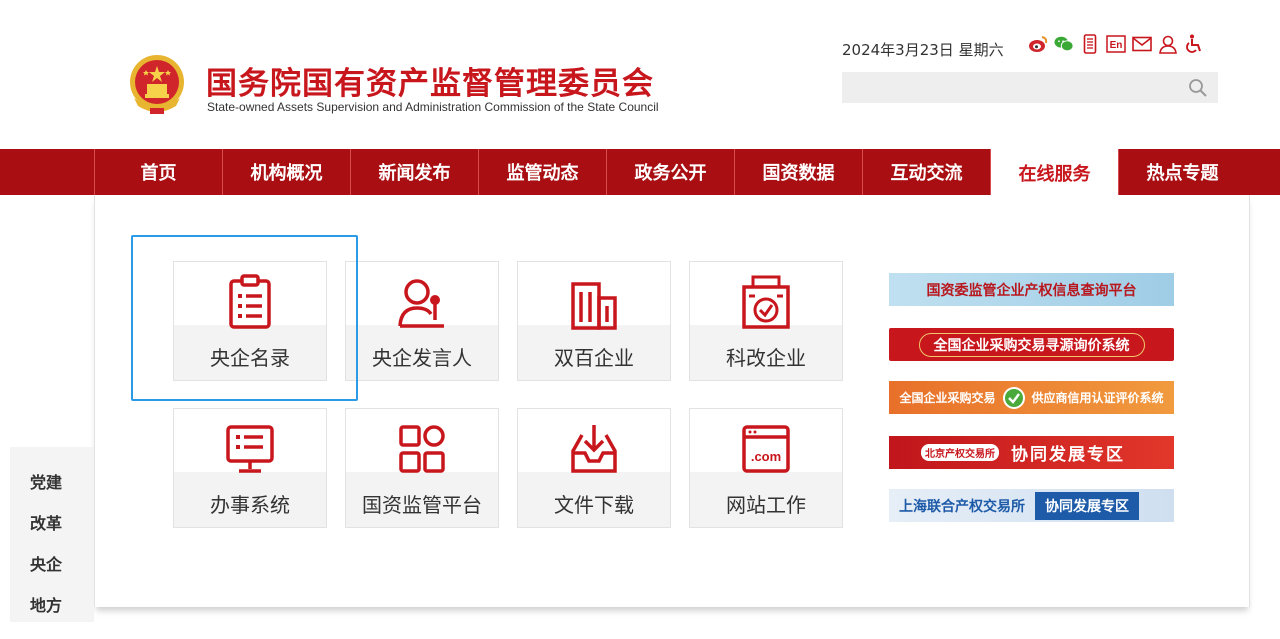  I want to click on header-icon-bar: En, so click(1116, 44).